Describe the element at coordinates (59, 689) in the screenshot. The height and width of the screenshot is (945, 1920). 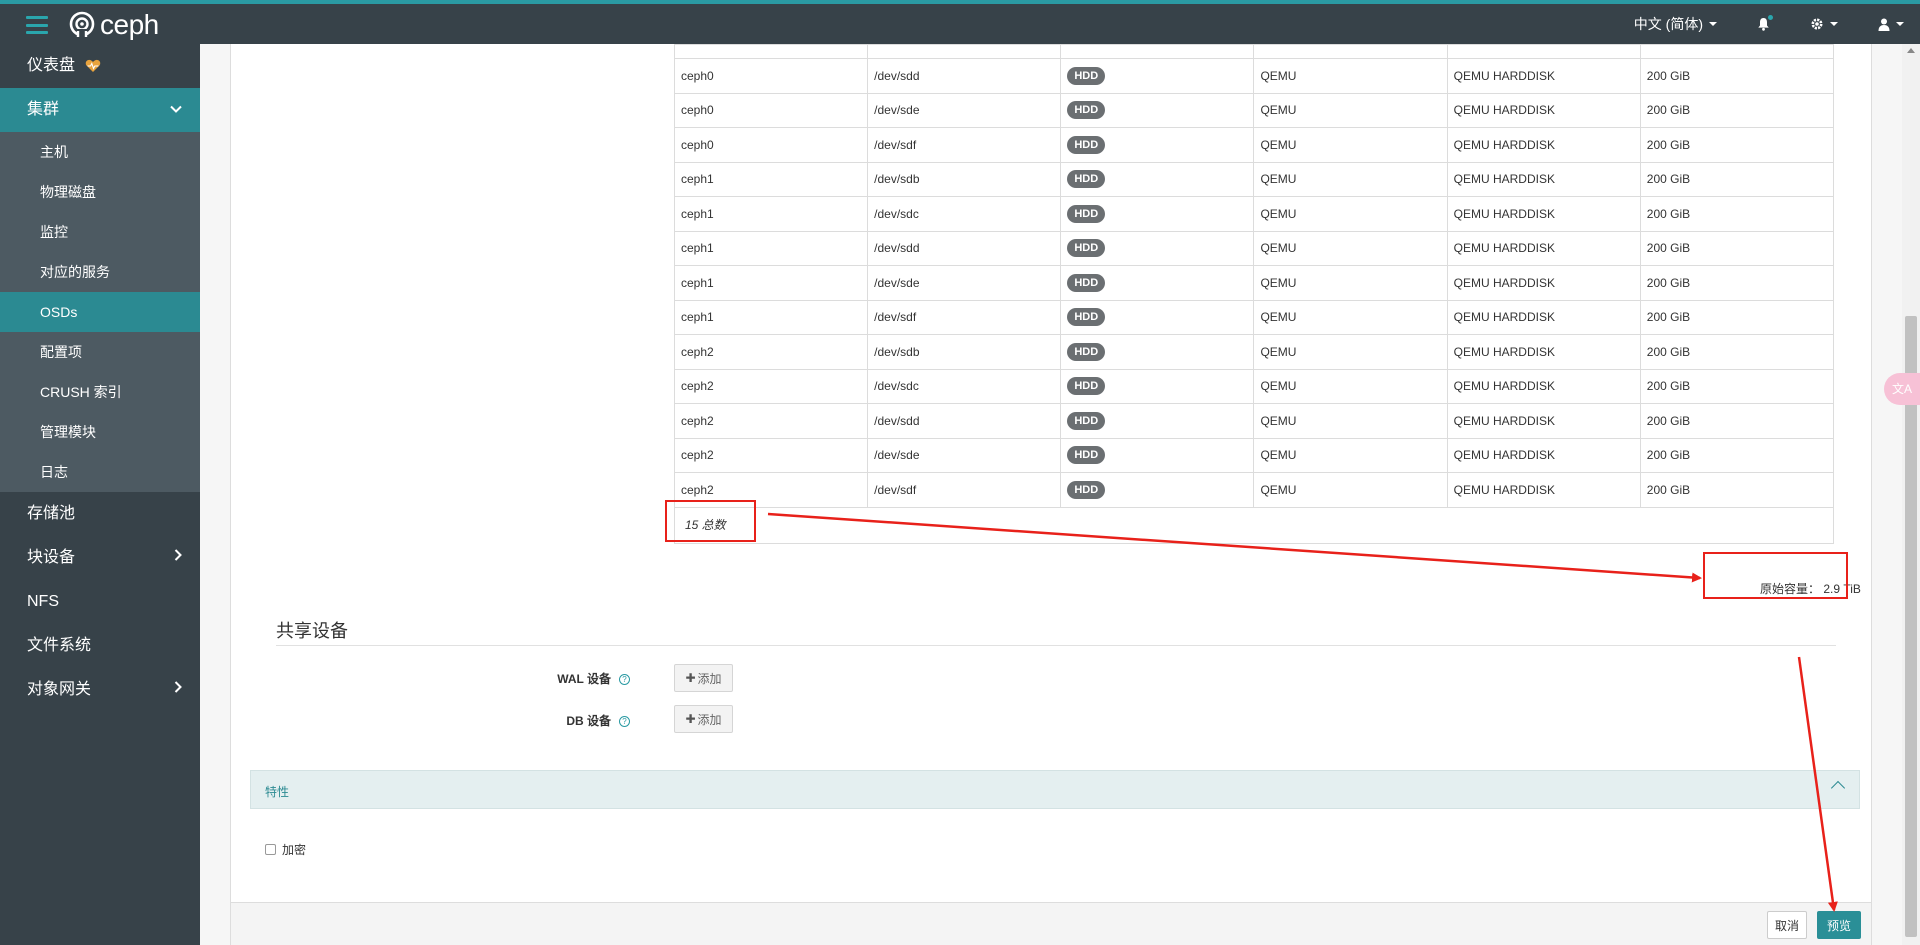
I see `nav-object-gateway-label: 对象网关` at that location.